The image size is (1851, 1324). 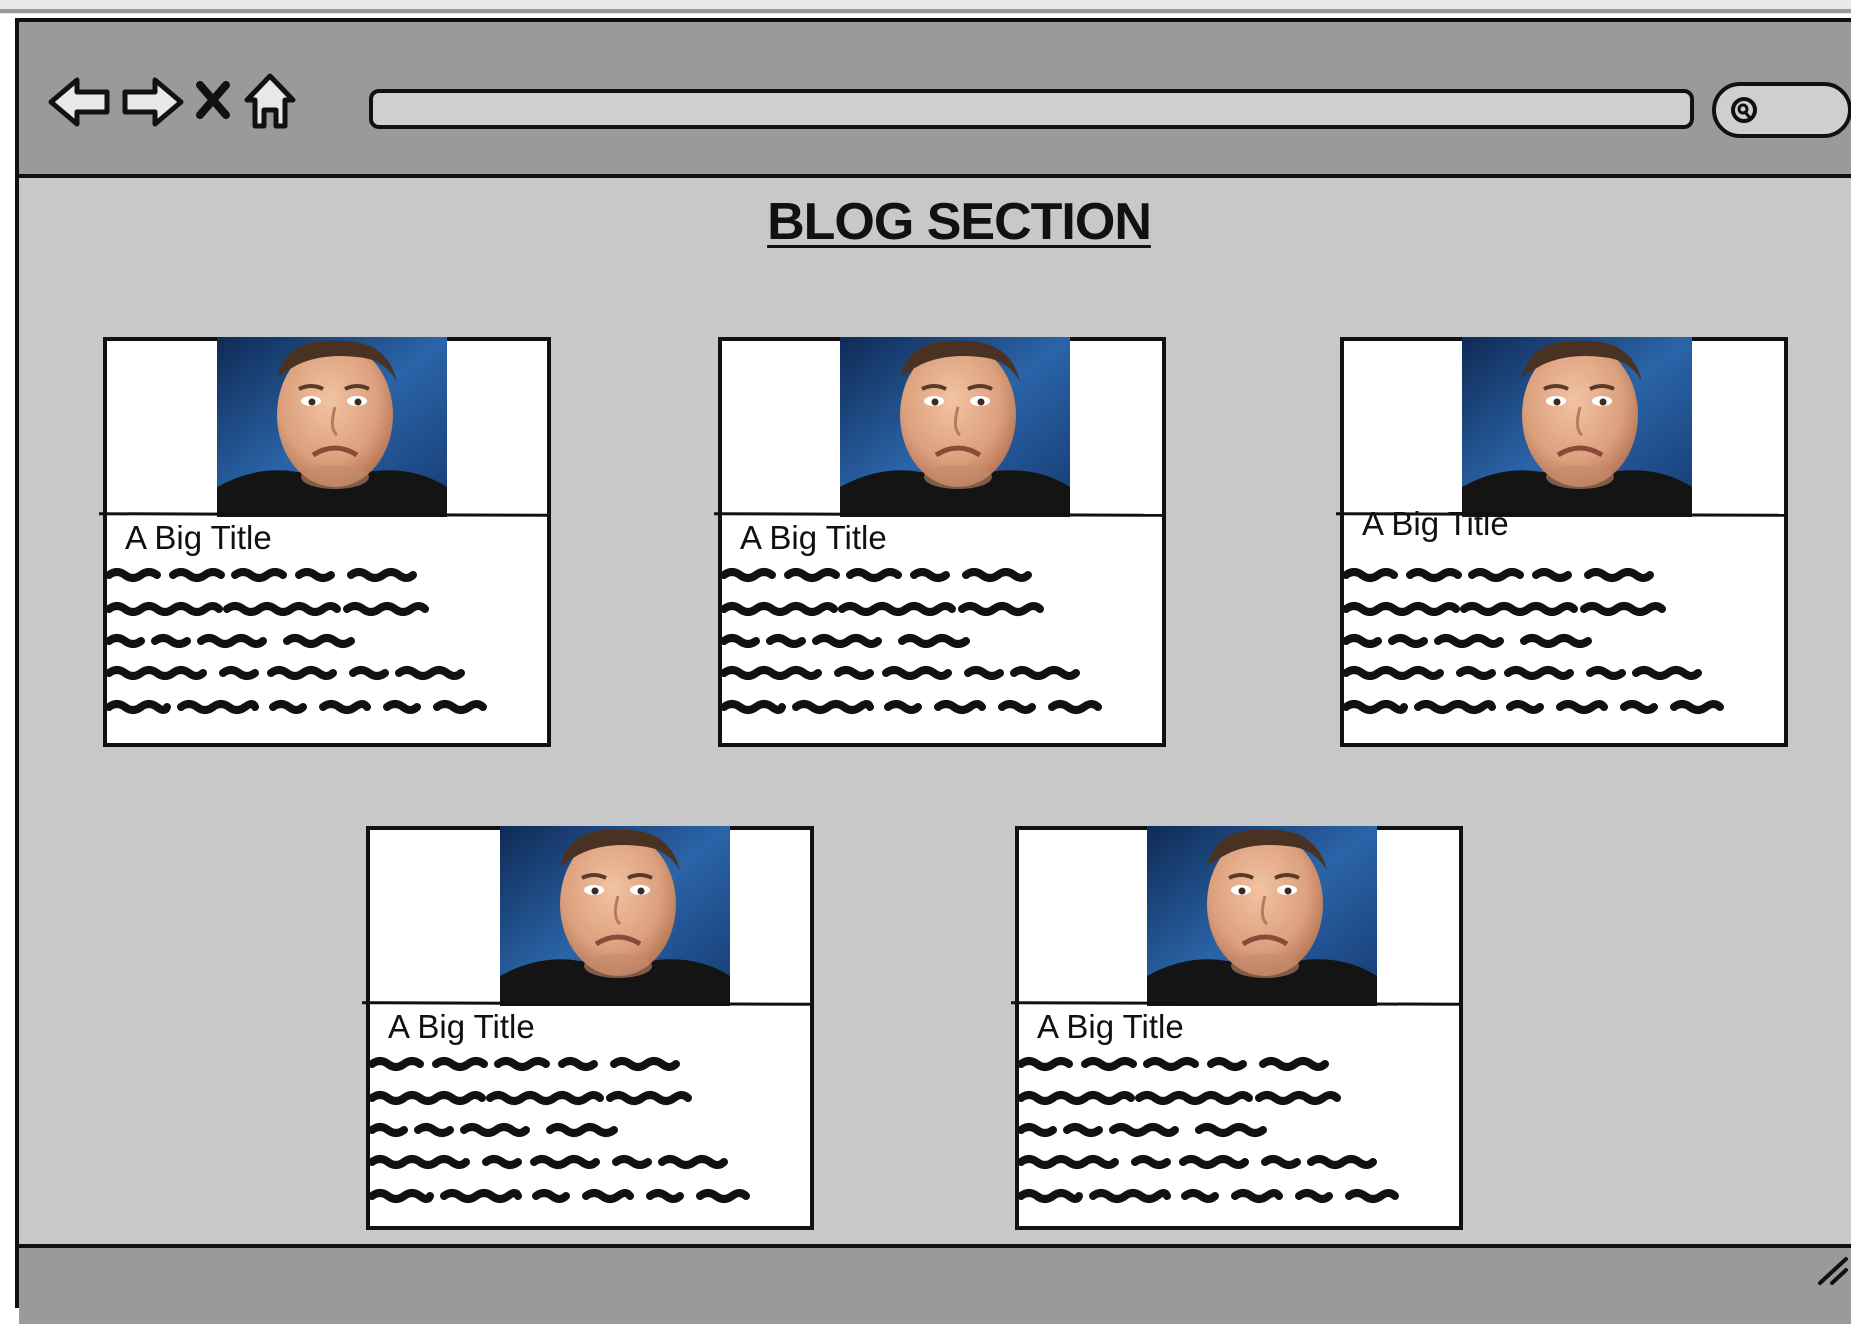 What do you see at coordinates (6, 658) in the screenshot?
I see `edge-mark` at bounding box center [6, 658].